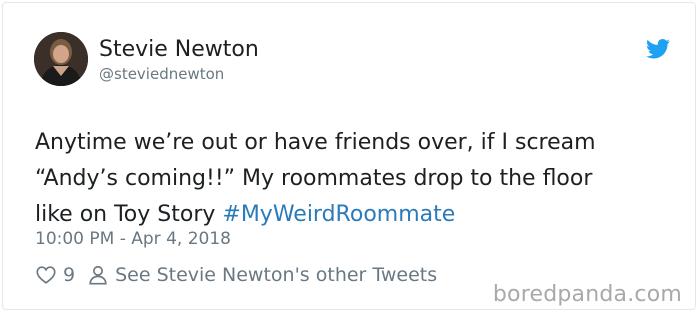 The image size is (700, 316). I want to click on author-display-name: Stevie Newton, so click(179, 49).